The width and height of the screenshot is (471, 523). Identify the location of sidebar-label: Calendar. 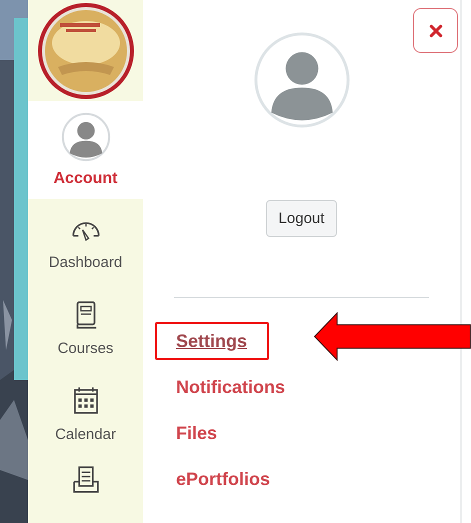
(85, 435).